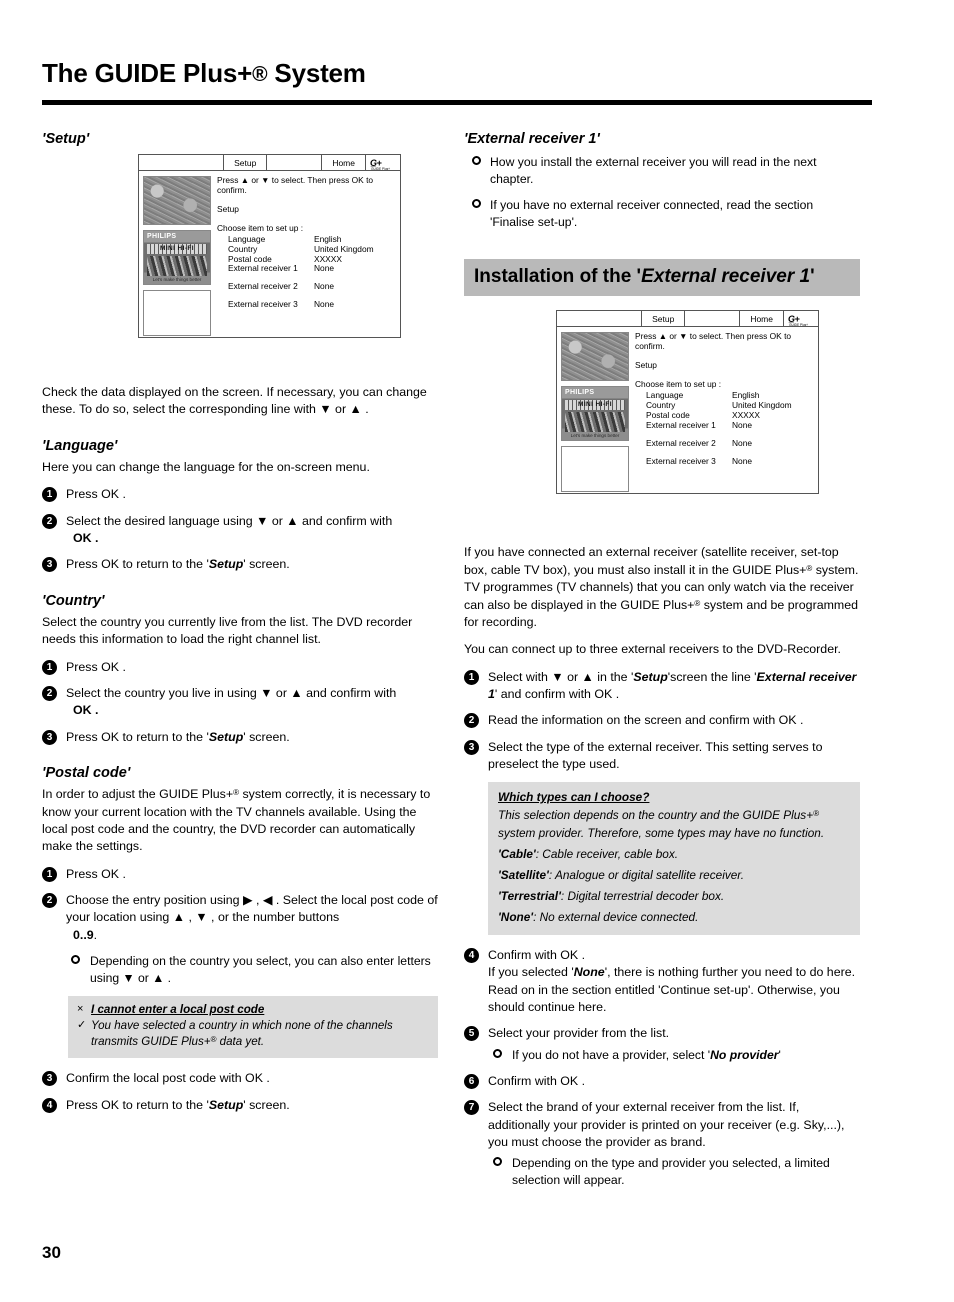  Describe the element at coordinates (662, 1081) in the screenshot. I see `extrec-step-6: 6 Confirm with OK .` at that location.